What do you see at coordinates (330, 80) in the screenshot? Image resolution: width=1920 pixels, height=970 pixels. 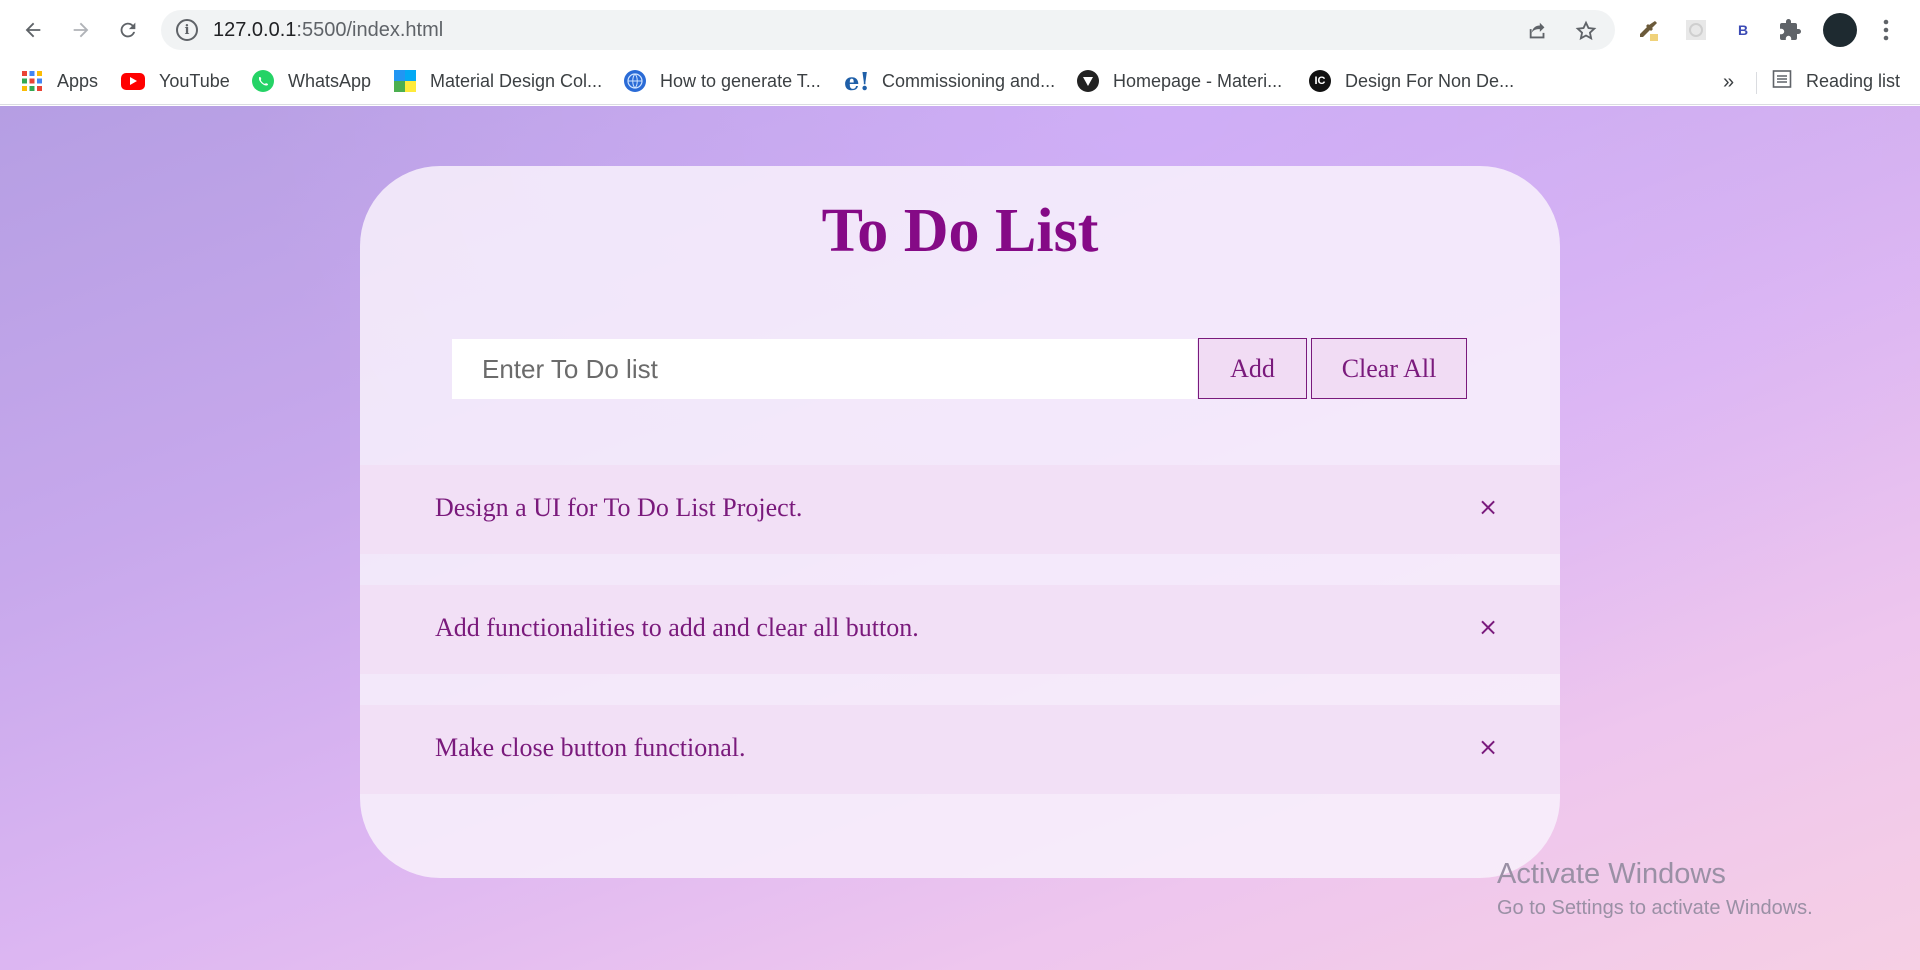 I see `bookmark-label: WhatsApp` at bounding box center [330, 80].